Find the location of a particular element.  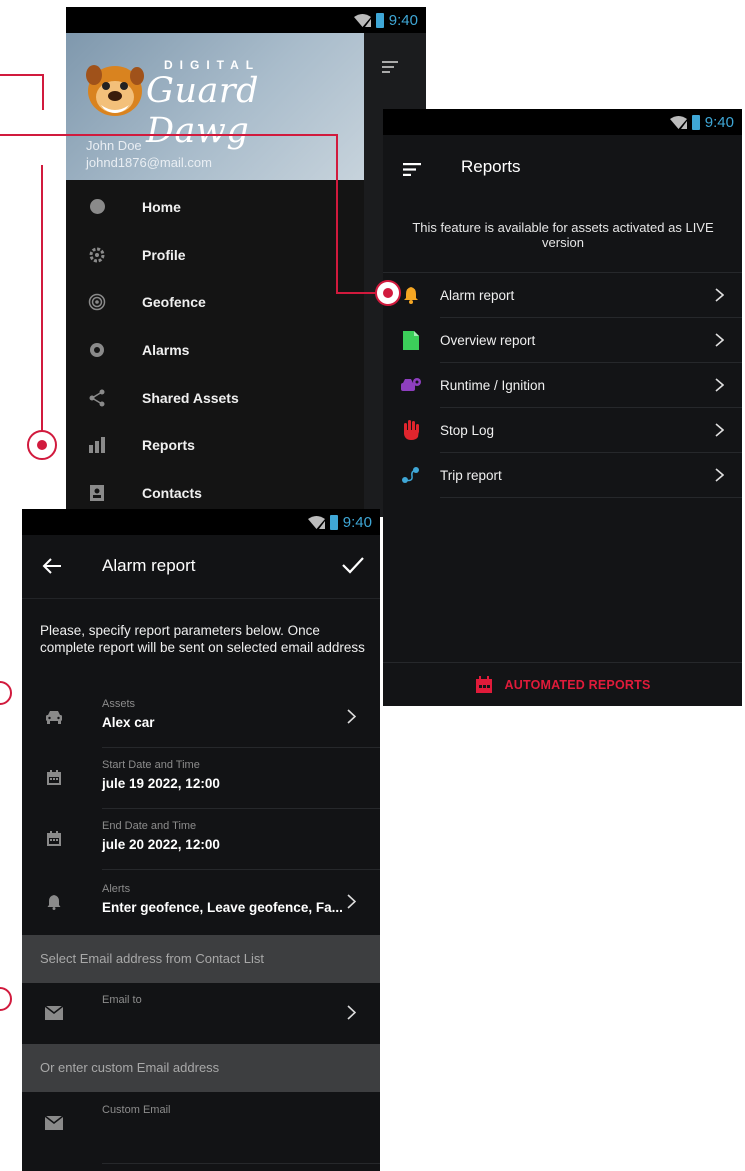

app-logo: DIGITAL Guard Dawg is located at coordinates (219, 103).